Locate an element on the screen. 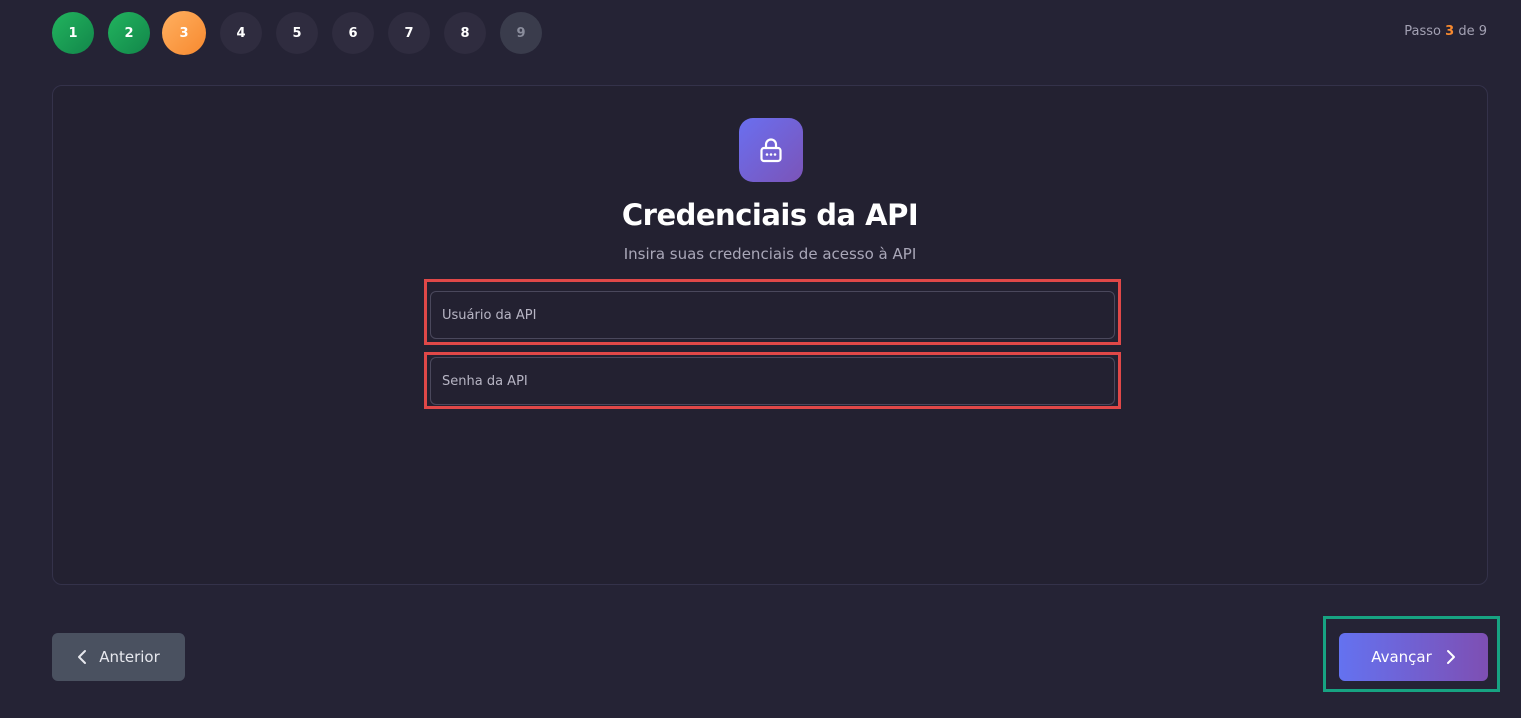 Image resolution: width=1521 pixels, height=718 pixels. page-title: Credenciais da API is located at coordinates (770, 215).